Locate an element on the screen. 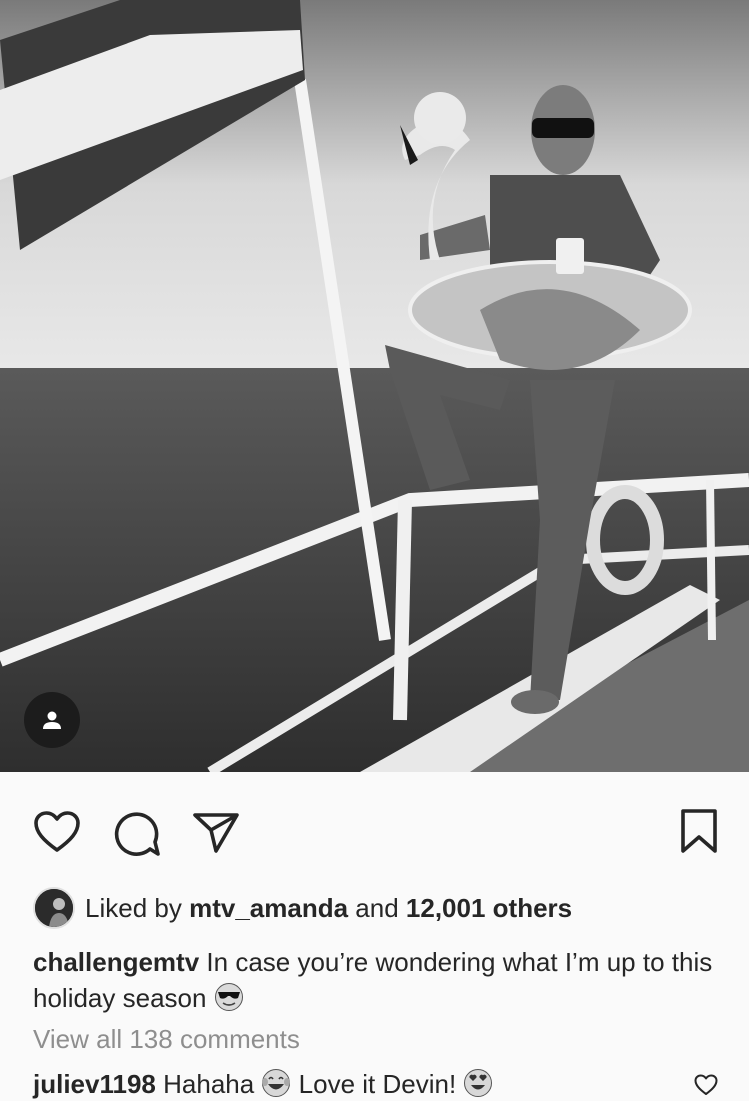 The width and height of the screenshot is (749, 1101). view-all-comments-link: View all 138 comments is located at coordinates (166, 1039).